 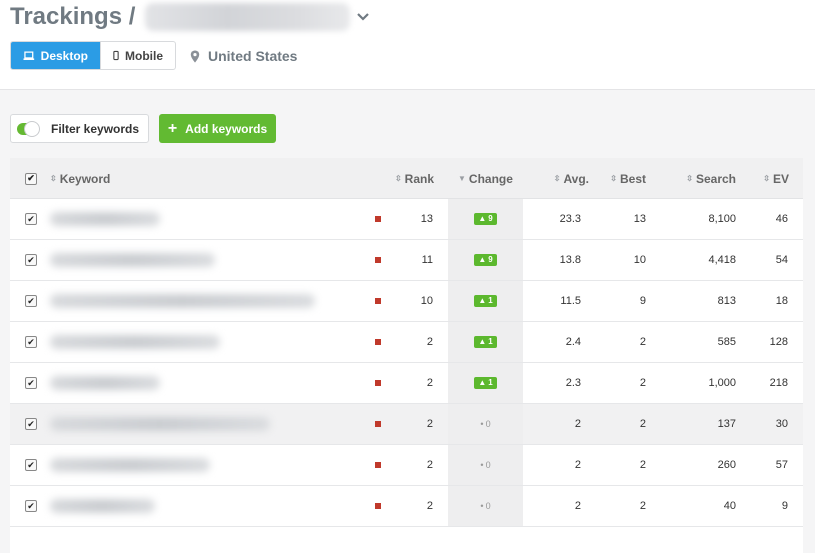 What do you see at coordinates (406, 219) in the screenshot?
I see `table-row: ✔ 13 ▲ 9 23.3 13 8,100 46` at bounding box center [406, 219].